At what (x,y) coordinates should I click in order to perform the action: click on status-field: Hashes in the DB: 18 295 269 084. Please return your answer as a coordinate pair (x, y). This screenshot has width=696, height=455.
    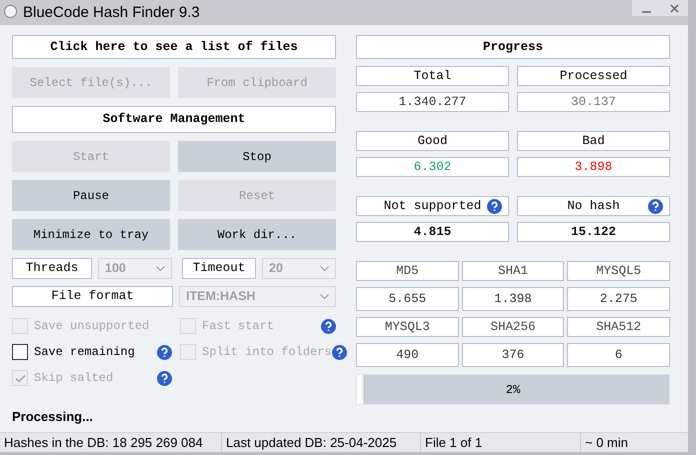
    Looking at the image, I should click on (110, 442).